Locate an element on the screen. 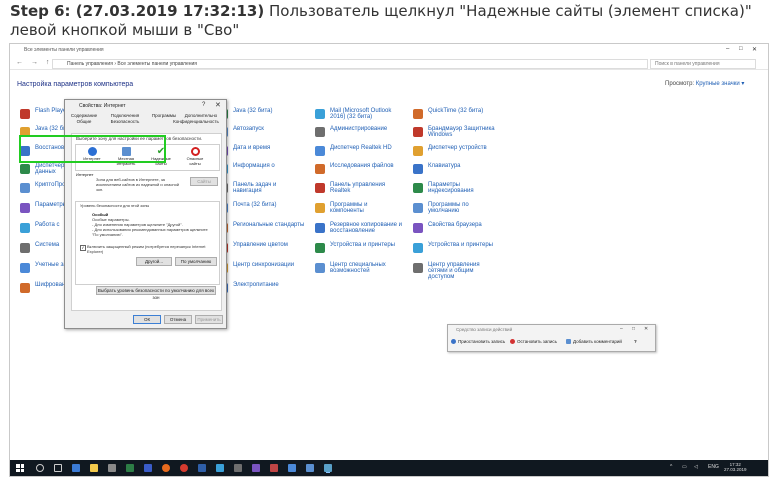 This screenshot has width=772, height=477. default-level-button: По умолчанию is located at coordinates (196, 261).